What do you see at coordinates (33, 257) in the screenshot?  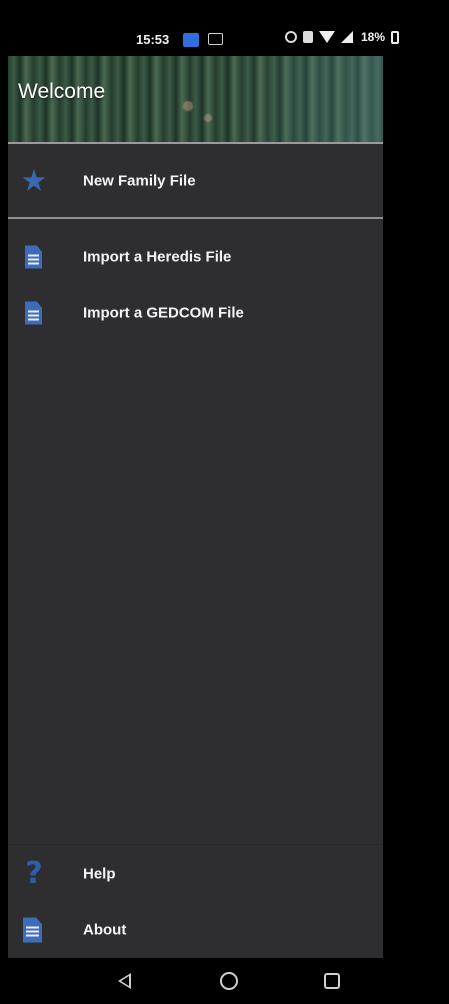 I see `heredis-file-icon` at bounding box center [33, 257].